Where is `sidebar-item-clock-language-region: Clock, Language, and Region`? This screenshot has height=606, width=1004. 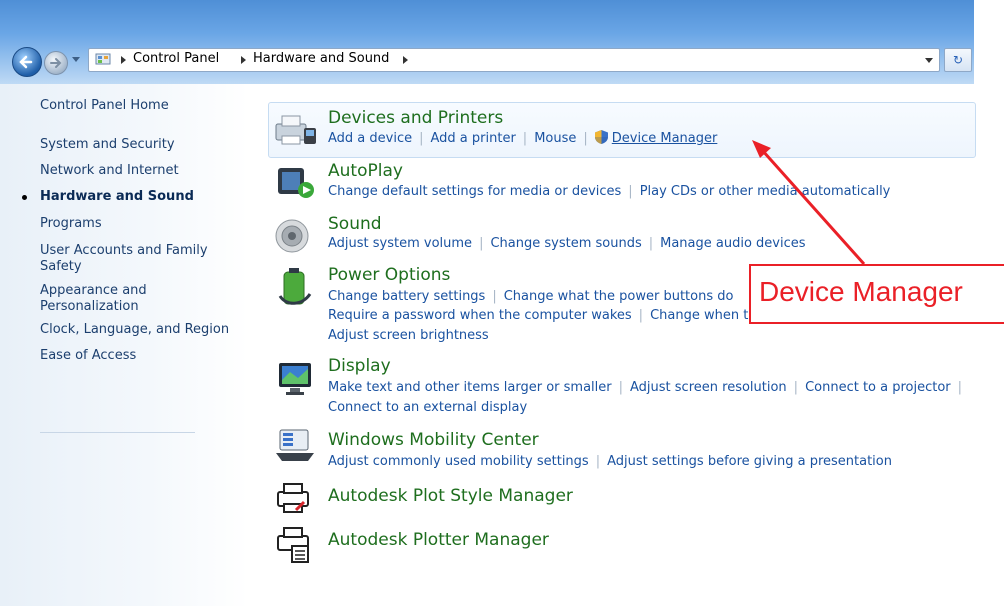
sidebar-item-clock-language-region: Clock, Language, and Region is located at coordinates (134, 330).